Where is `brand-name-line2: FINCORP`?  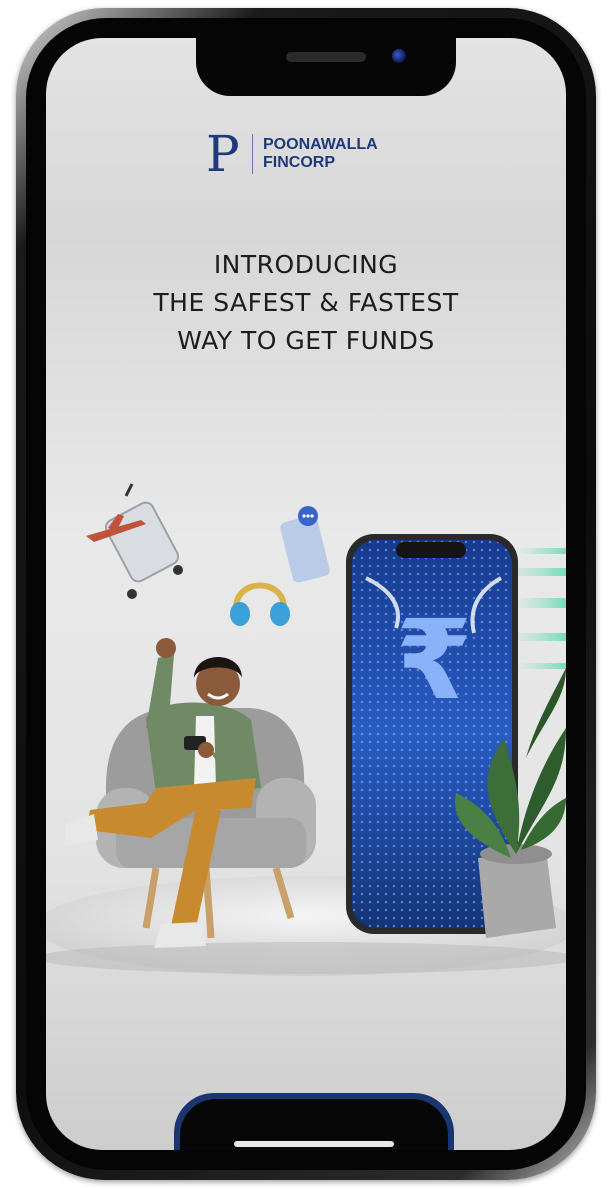
brand-name-line2: FINCORP is located at coordinates (299, 162).